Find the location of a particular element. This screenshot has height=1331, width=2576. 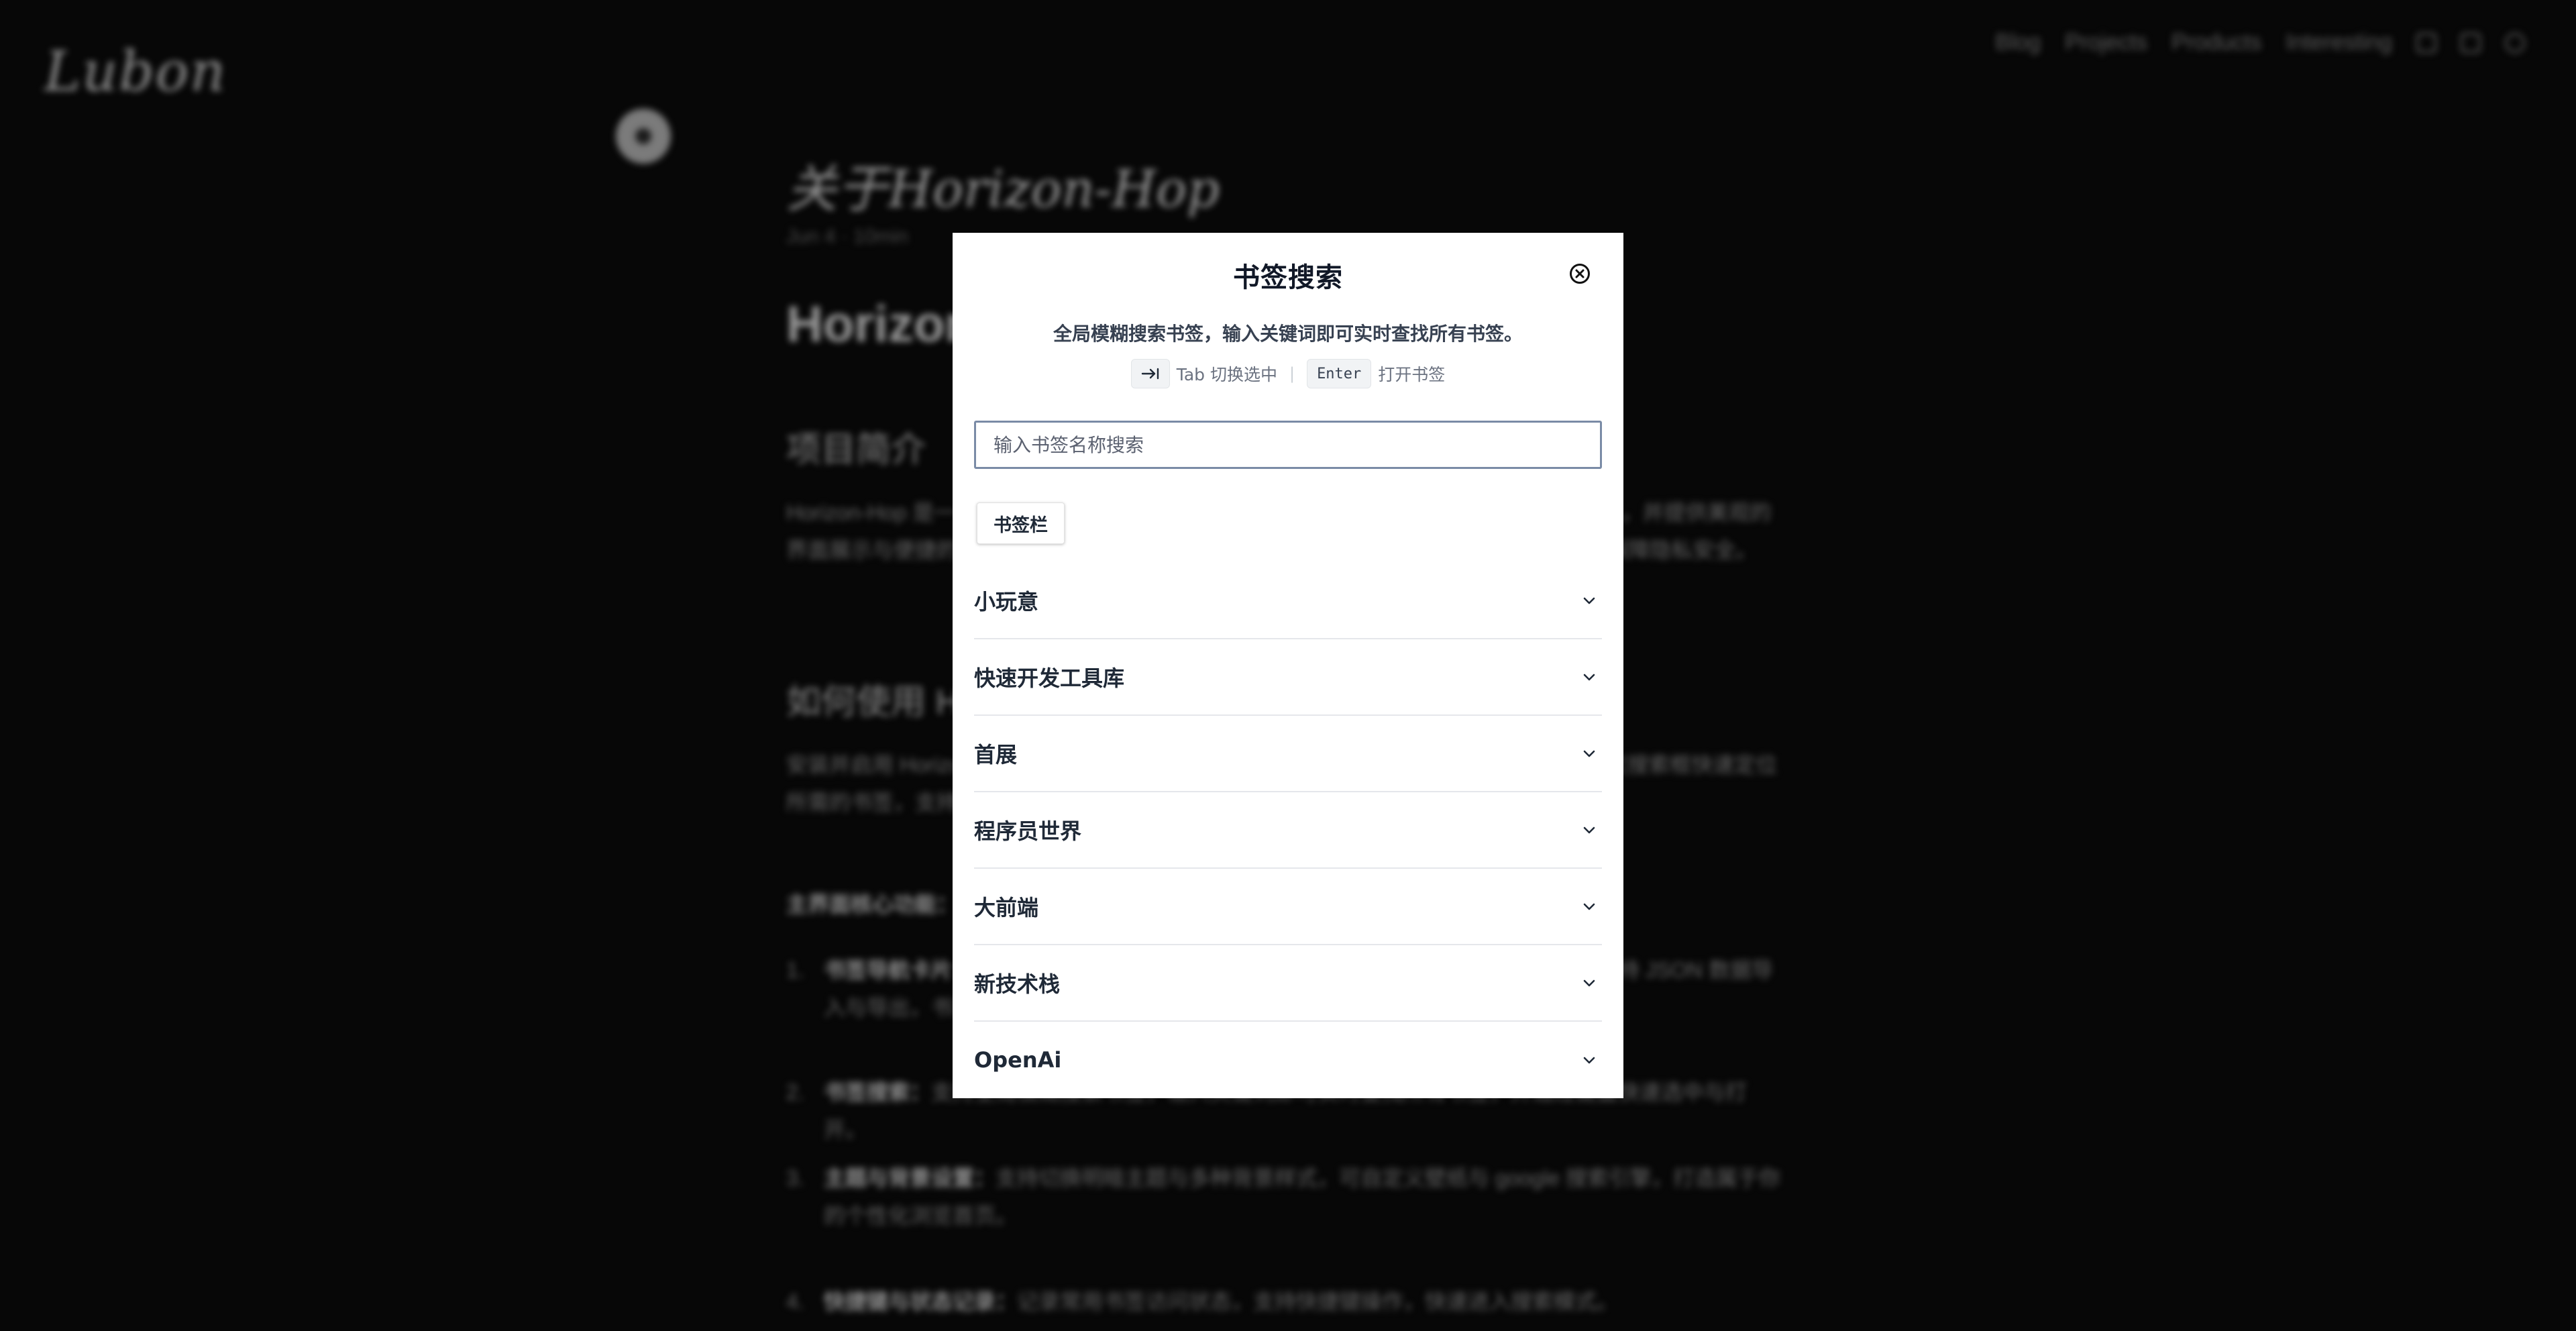

category-item: 小玩意 is located at coordinates (1288, 601).